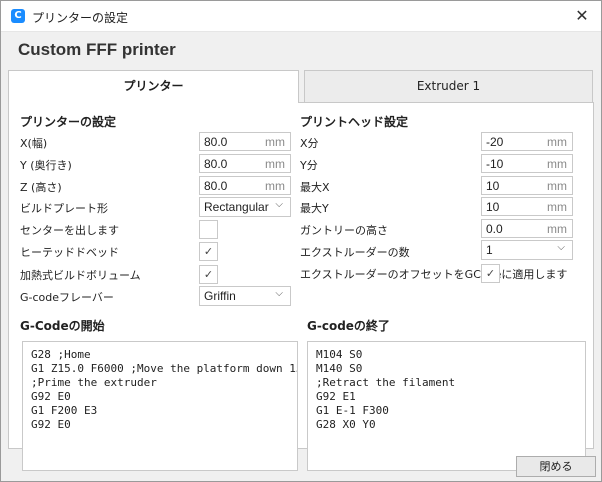 The width and height of the screenshot is (602, 482). I want to click on heated-bed-label: ヒーテッドドベッド, so click(69, 252).